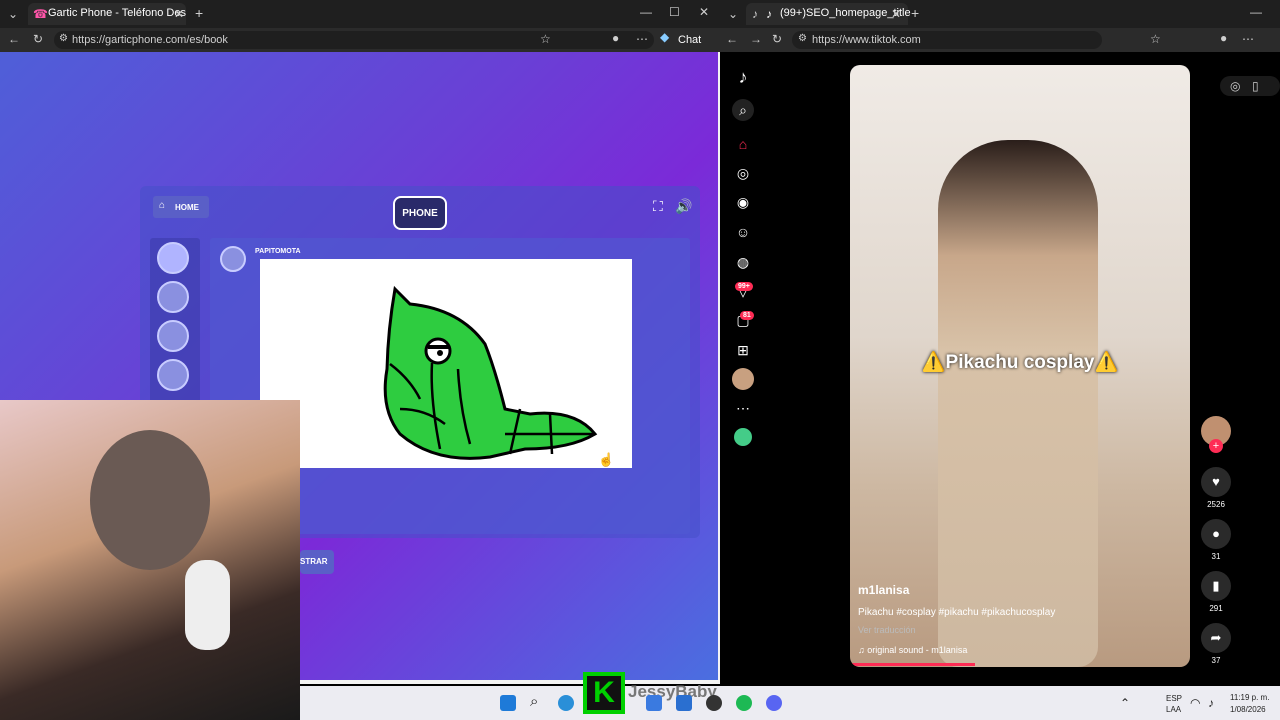 The image size is (1280, 720). I want to click on webcam-overlay, so click(150, 560).